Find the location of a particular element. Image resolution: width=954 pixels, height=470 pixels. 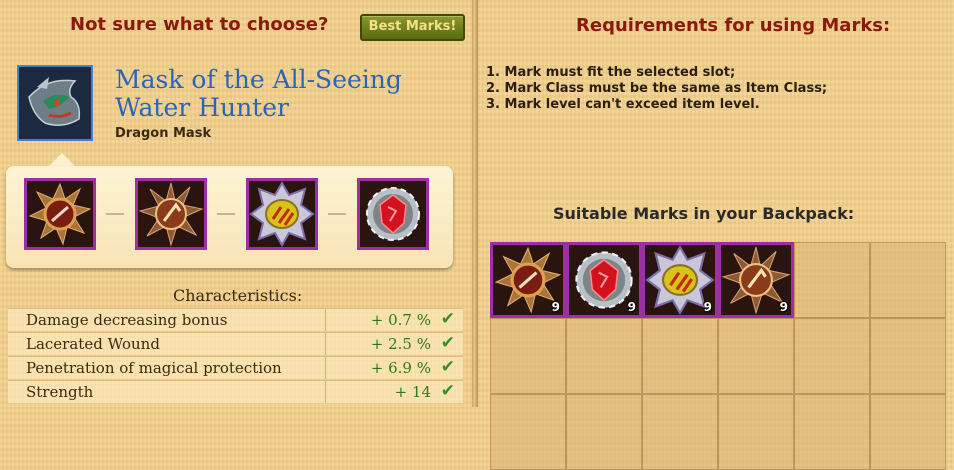

backpack-mark-1: 9 is located at coordinates (528, 280).